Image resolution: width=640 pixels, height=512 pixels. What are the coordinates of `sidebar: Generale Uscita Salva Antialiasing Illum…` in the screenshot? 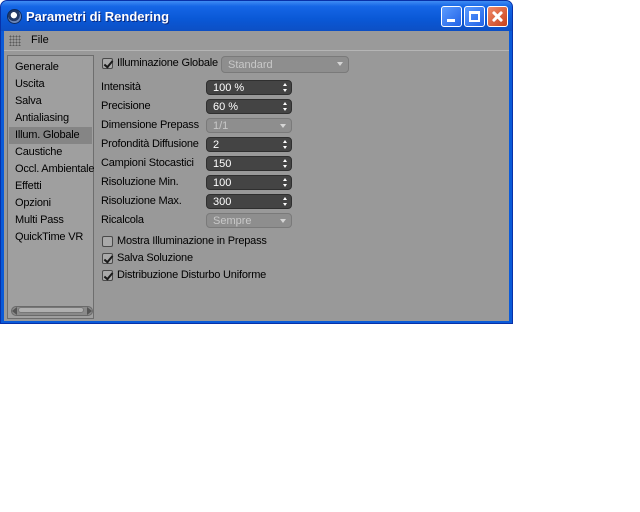 It's located at (51, 187).